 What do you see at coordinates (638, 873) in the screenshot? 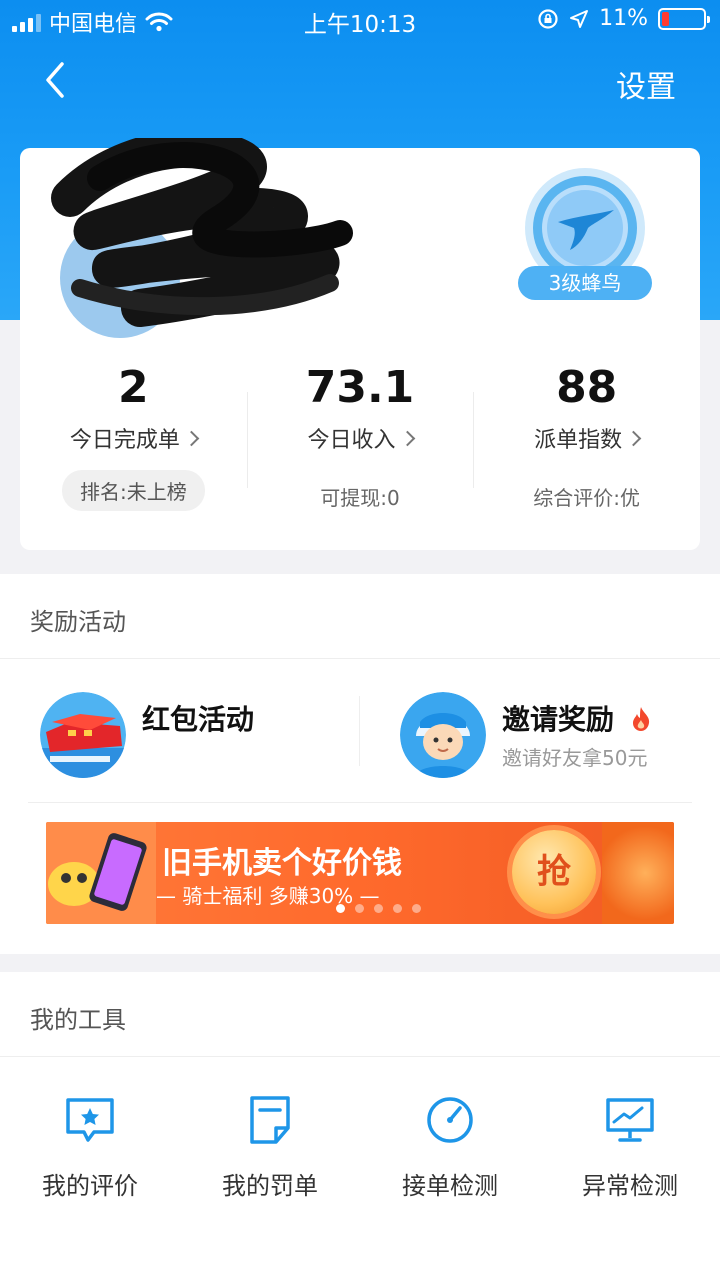
I see `next-banner-peek` at bounding box center [638, 873].